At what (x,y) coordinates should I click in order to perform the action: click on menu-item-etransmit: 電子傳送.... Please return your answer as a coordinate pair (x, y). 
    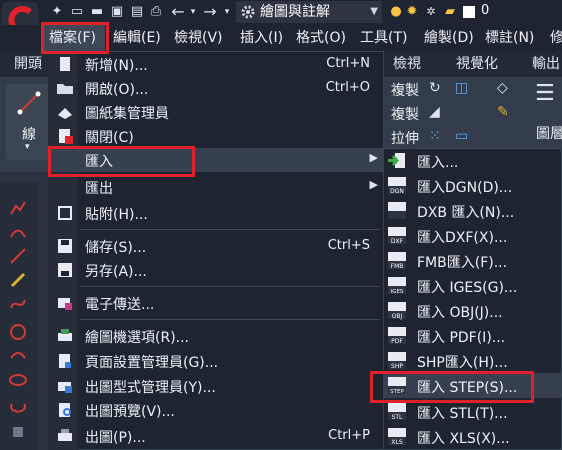
    Looking at the image, I should click on (216, 303).